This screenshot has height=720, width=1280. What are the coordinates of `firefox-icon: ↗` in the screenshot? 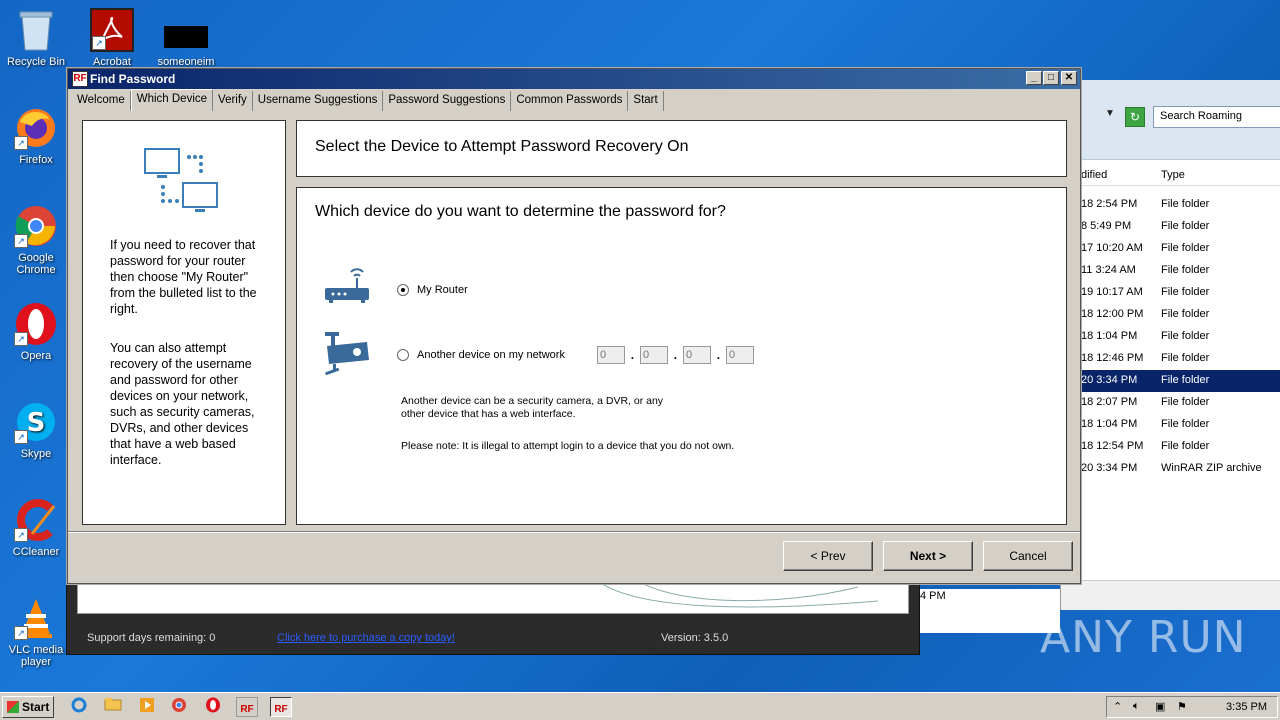 It's located at (36, 128).